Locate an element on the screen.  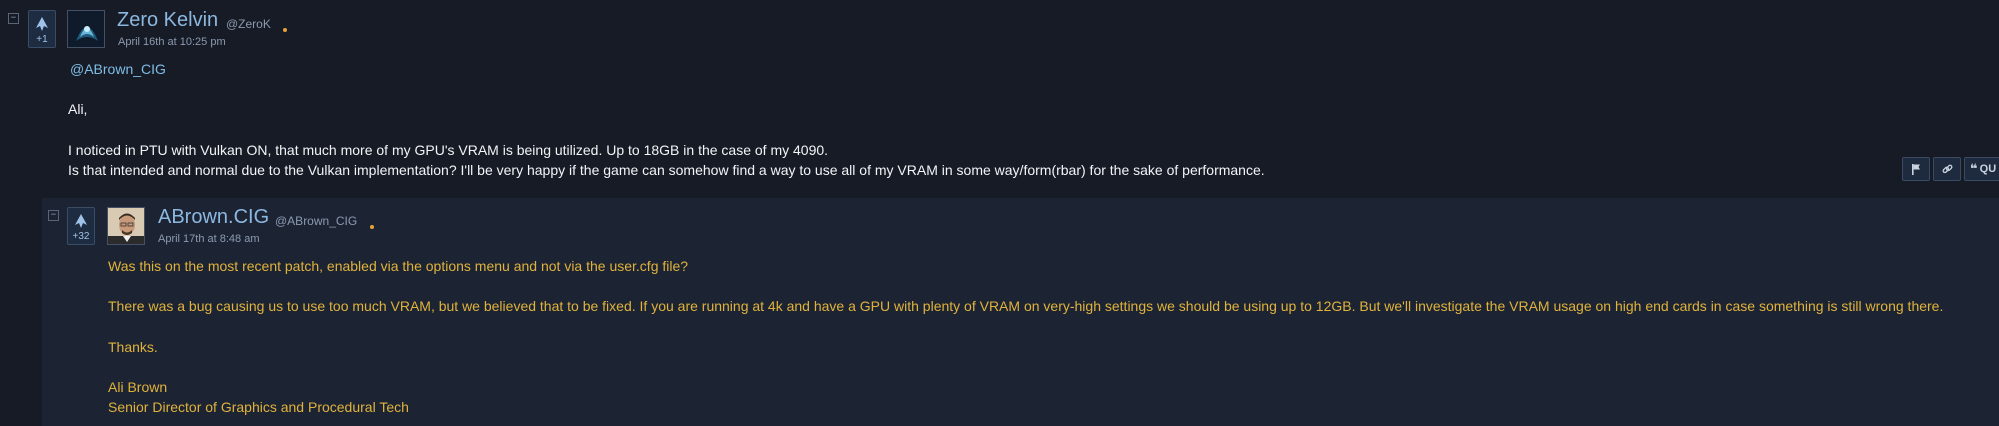
permalink-button is located at coordinates (1947, 169).